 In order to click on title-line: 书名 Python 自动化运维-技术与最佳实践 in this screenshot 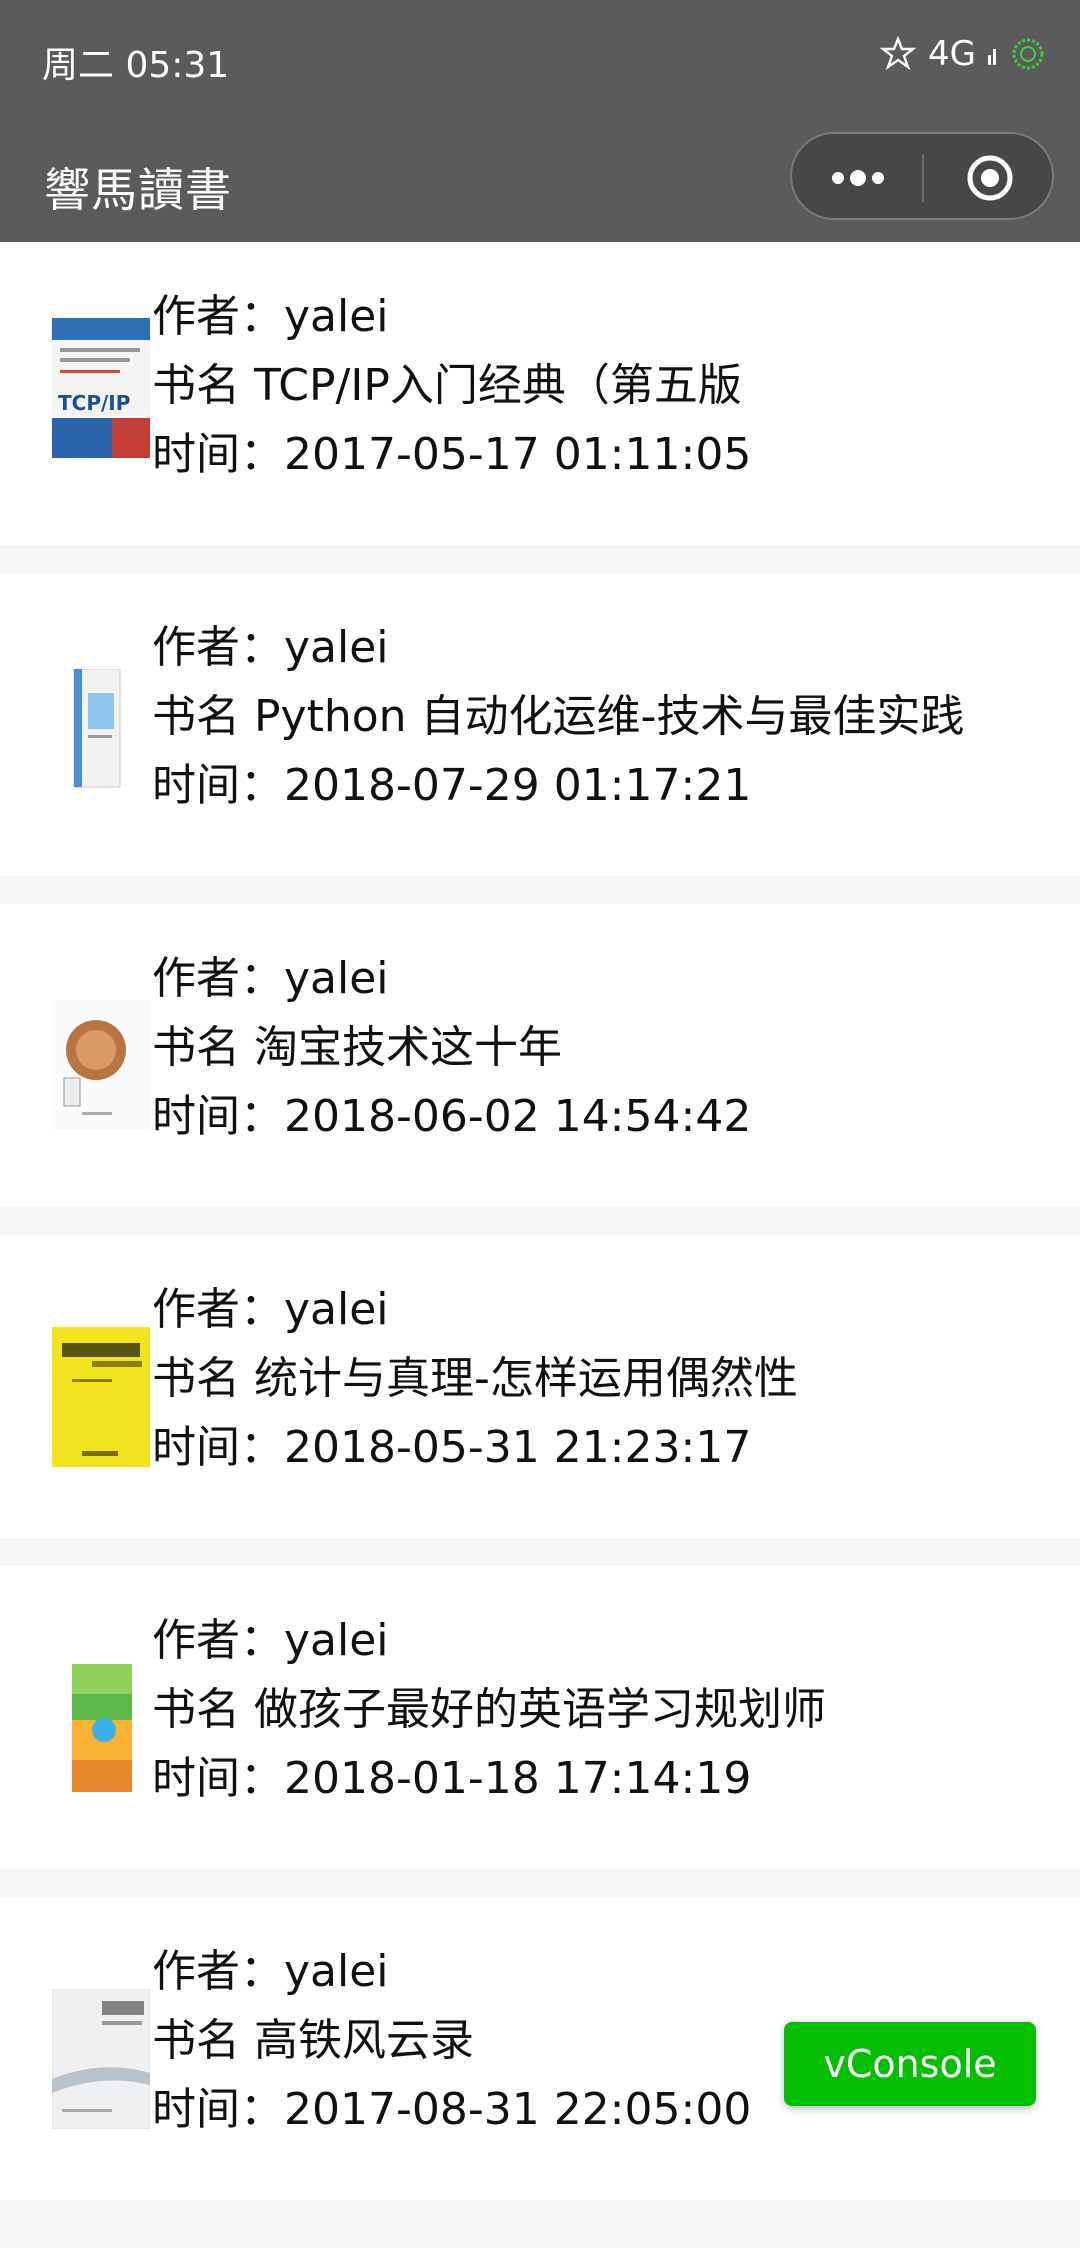, I will do `click(558, 716)`.